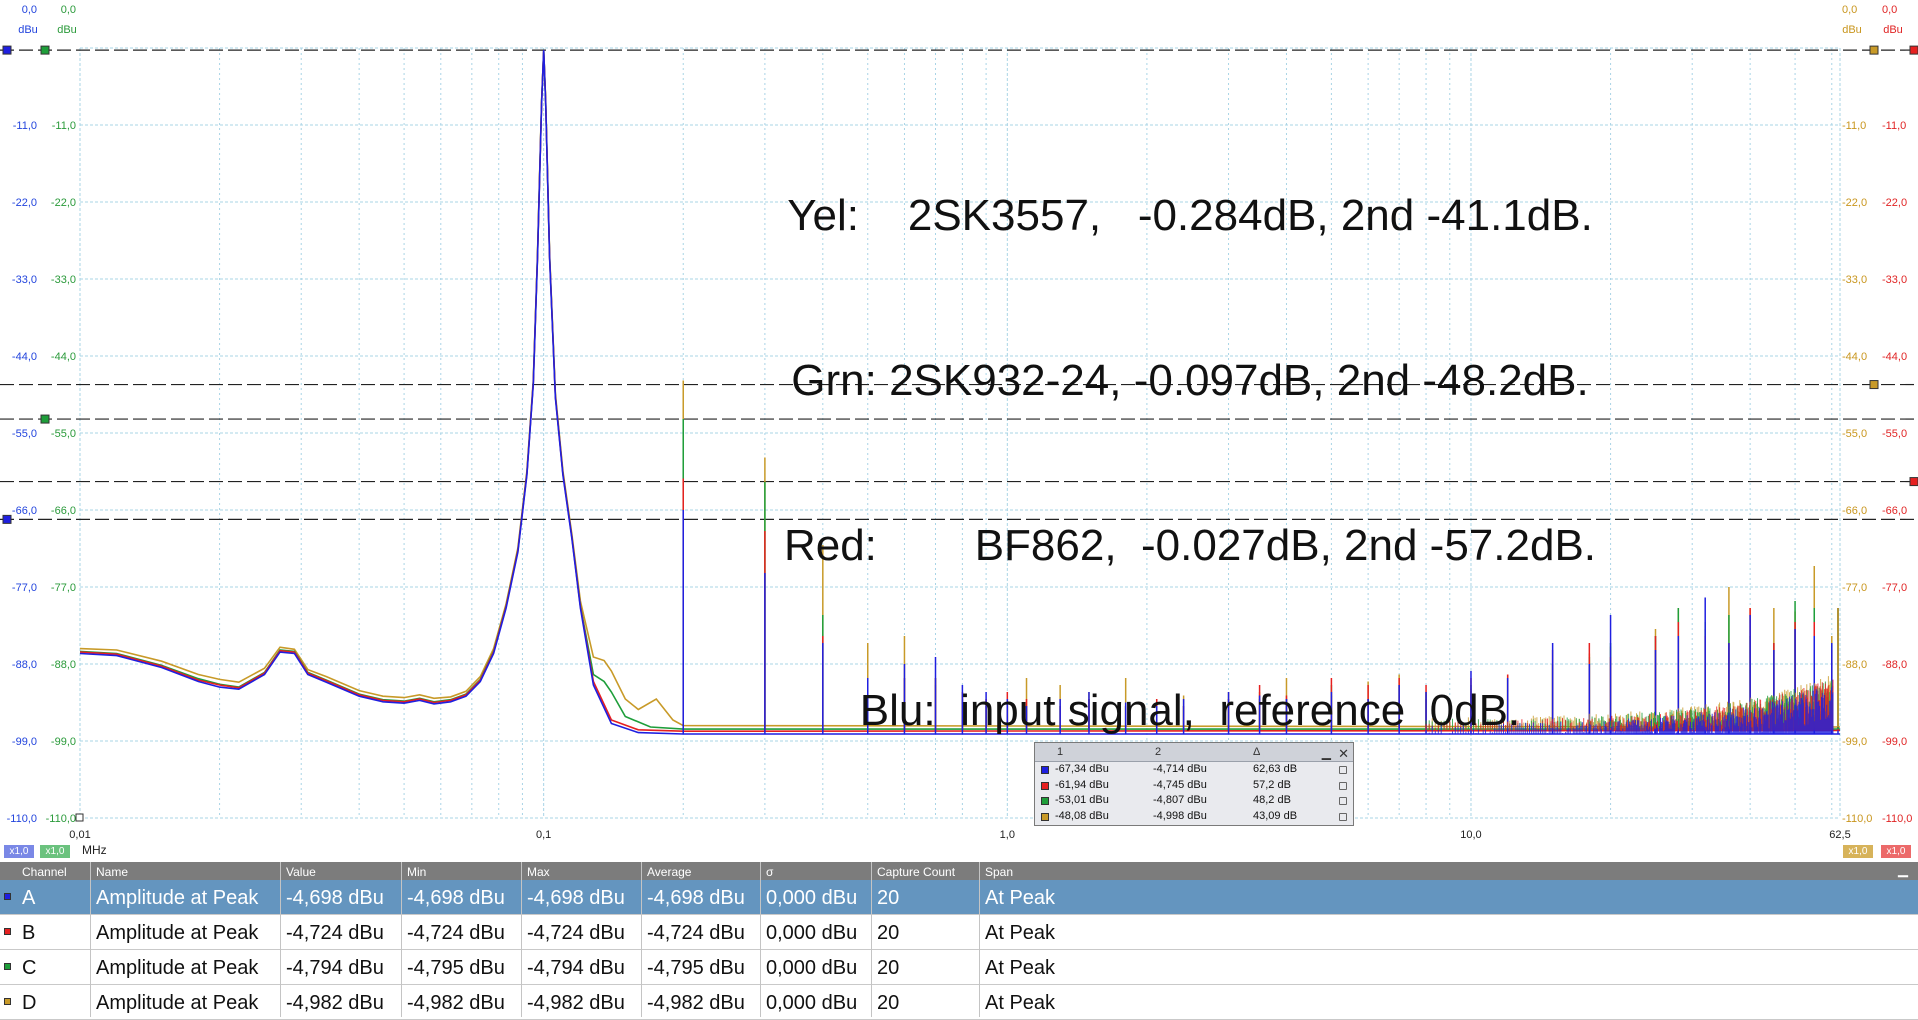 This screenshot has height=1020, width=1918. Describe the element at coordinates (24, 203) in the screenshot. I see `y-tick-label-a: -22,0` at that location.